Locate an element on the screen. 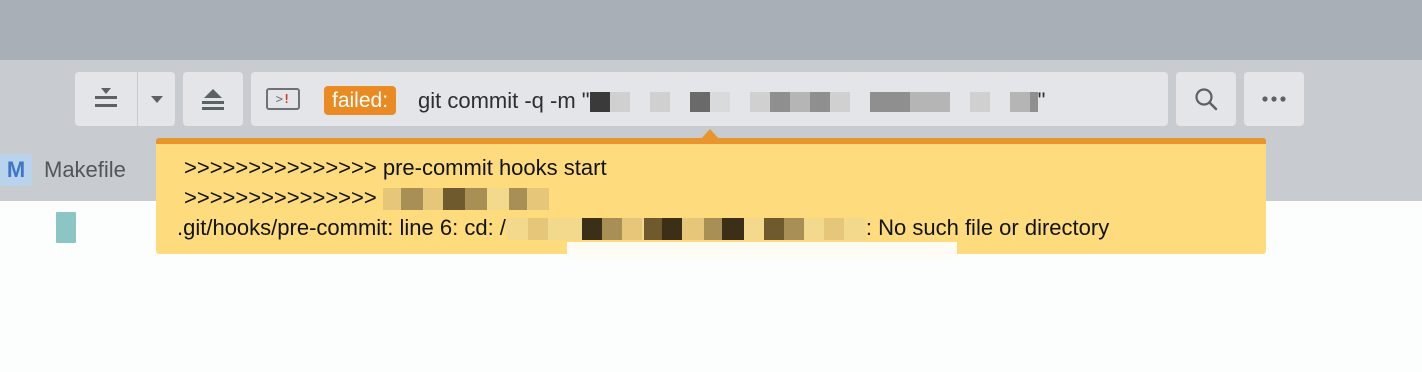 The width and height of the screenshot is (1422, 372). eject-button is located at coordinates (213, 99).